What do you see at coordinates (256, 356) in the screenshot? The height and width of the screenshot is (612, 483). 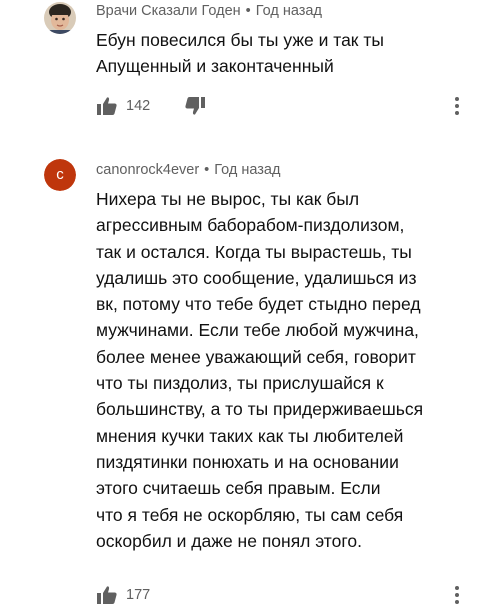 I see `comment-text-line: более менее уважающий себя, говорит` at bounding box center [256, 356].